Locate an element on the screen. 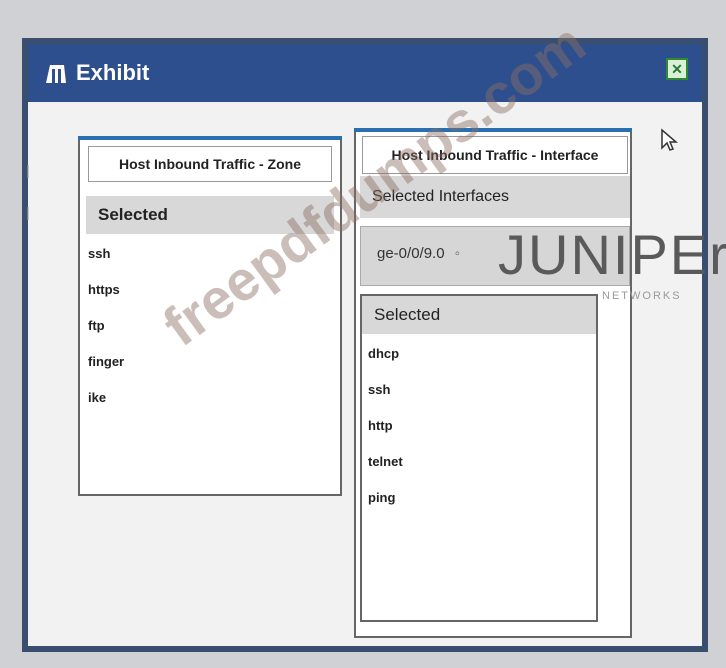  window-titlebar: Exhibit ✕ is located at coordinates (365, 73).